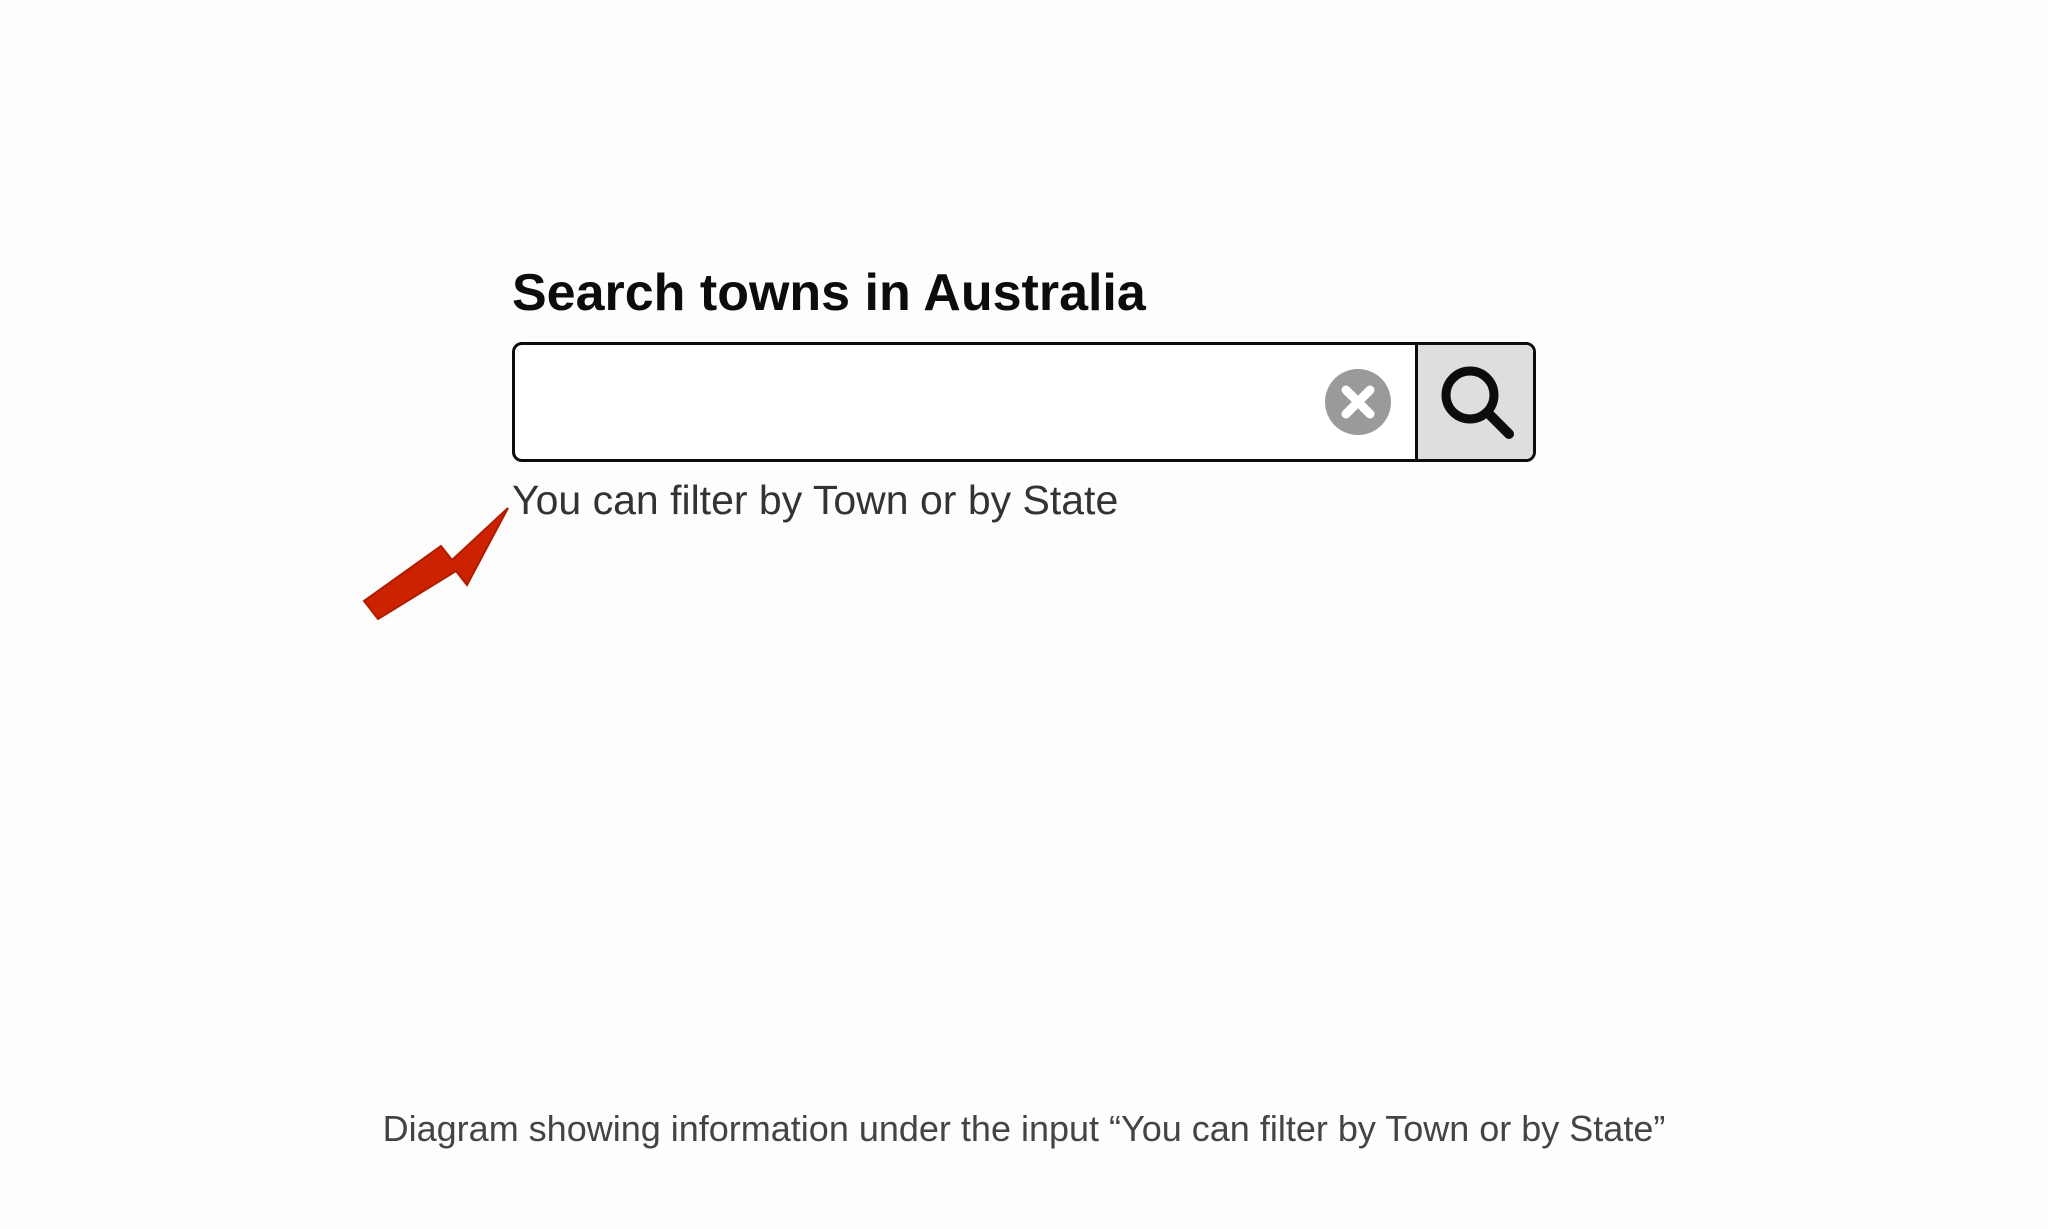 Image resolution: width=2048 pixels, height=1229 pixels. What do you see at coordinates (965, 402) in the screenshot?
I see `search-input` at bounding box center [965, 402].